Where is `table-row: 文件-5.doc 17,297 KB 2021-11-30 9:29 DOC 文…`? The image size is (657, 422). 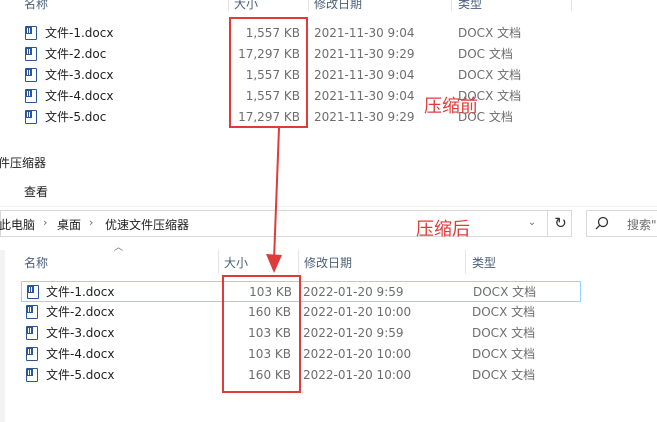
table-row: 文件-5.doc 17,297 KB 2021-11-30 9:29 DOC 文… is located at coordinates (328, 117).